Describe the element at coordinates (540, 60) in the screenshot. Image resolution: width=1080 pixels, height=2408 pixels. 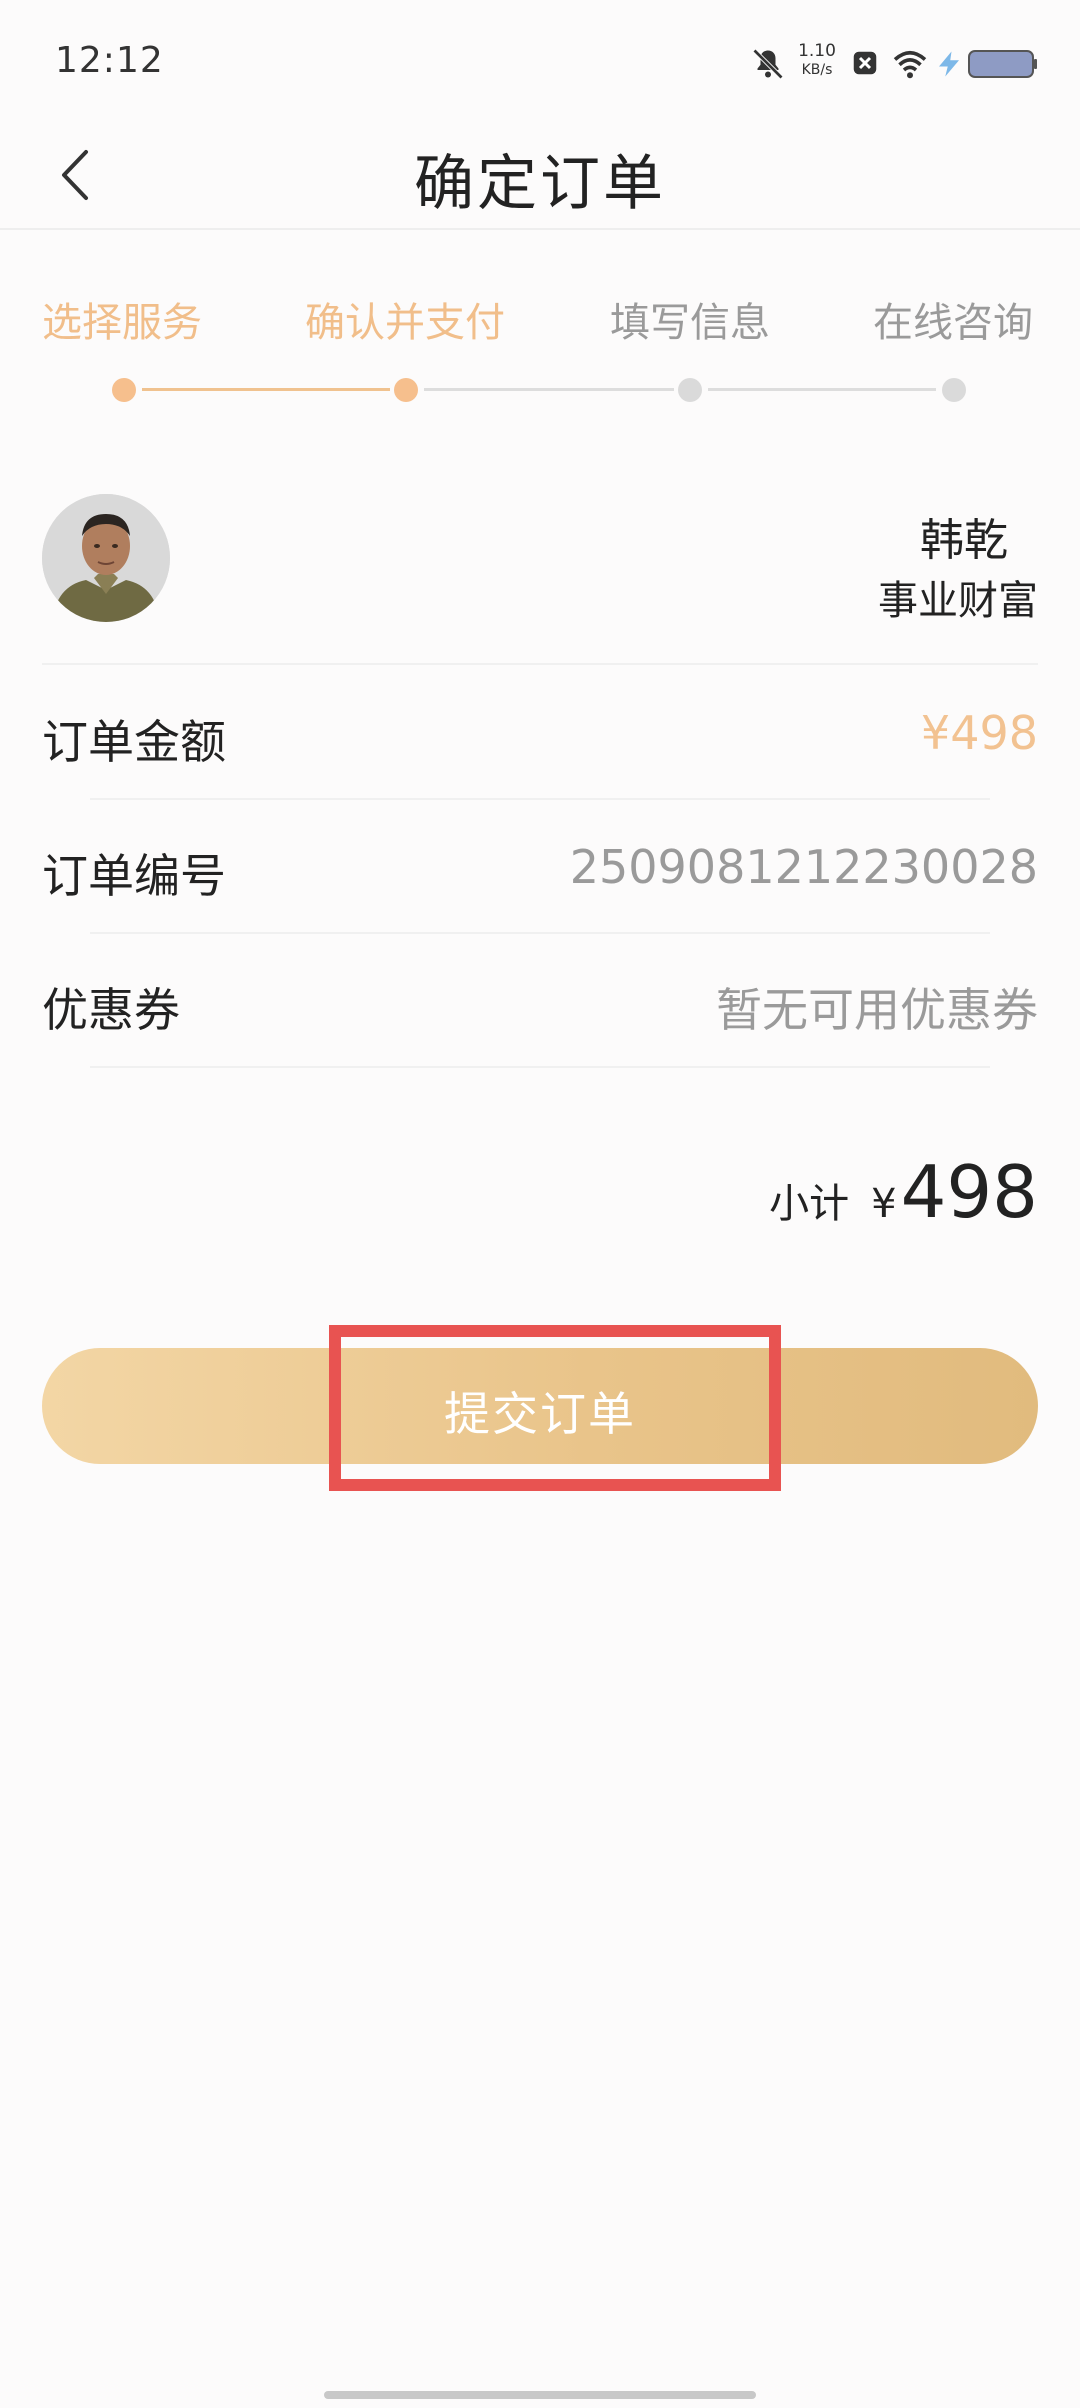
I see `status-bar: 12:12 1.10 KB/s` at that location.